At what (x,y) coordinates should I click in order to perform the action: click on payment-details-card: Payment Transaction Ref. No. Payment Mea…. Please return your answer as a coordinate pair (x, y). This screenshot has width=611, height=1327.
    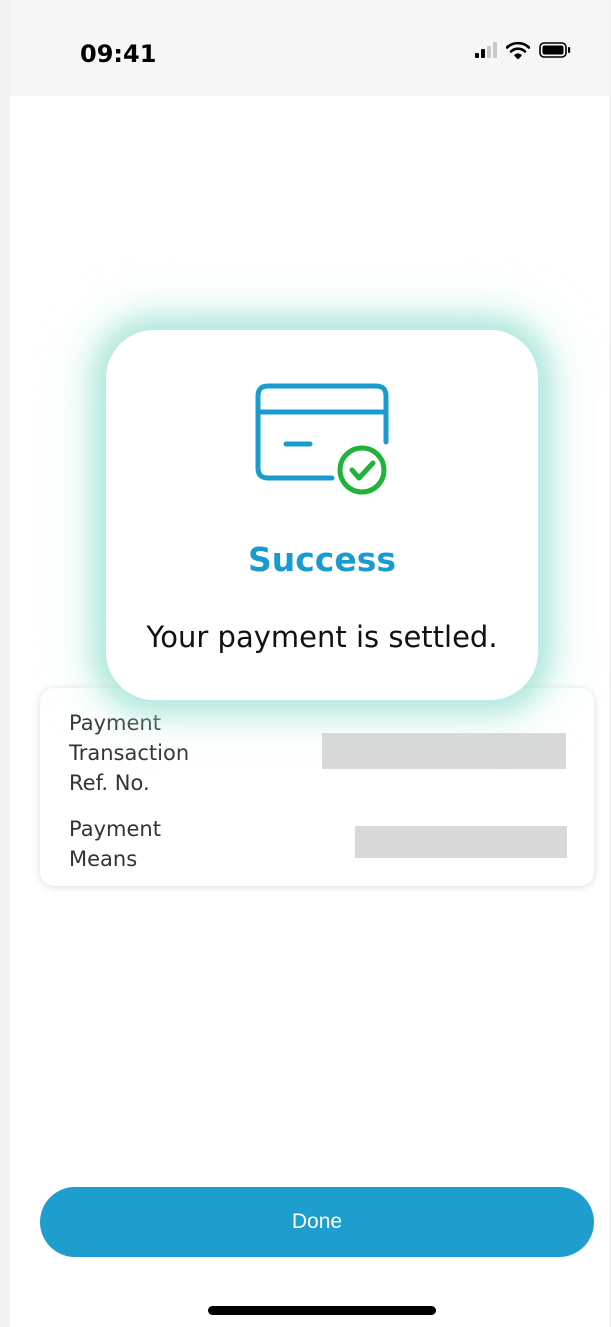
    Looking at the image, I should click on (317, 787).